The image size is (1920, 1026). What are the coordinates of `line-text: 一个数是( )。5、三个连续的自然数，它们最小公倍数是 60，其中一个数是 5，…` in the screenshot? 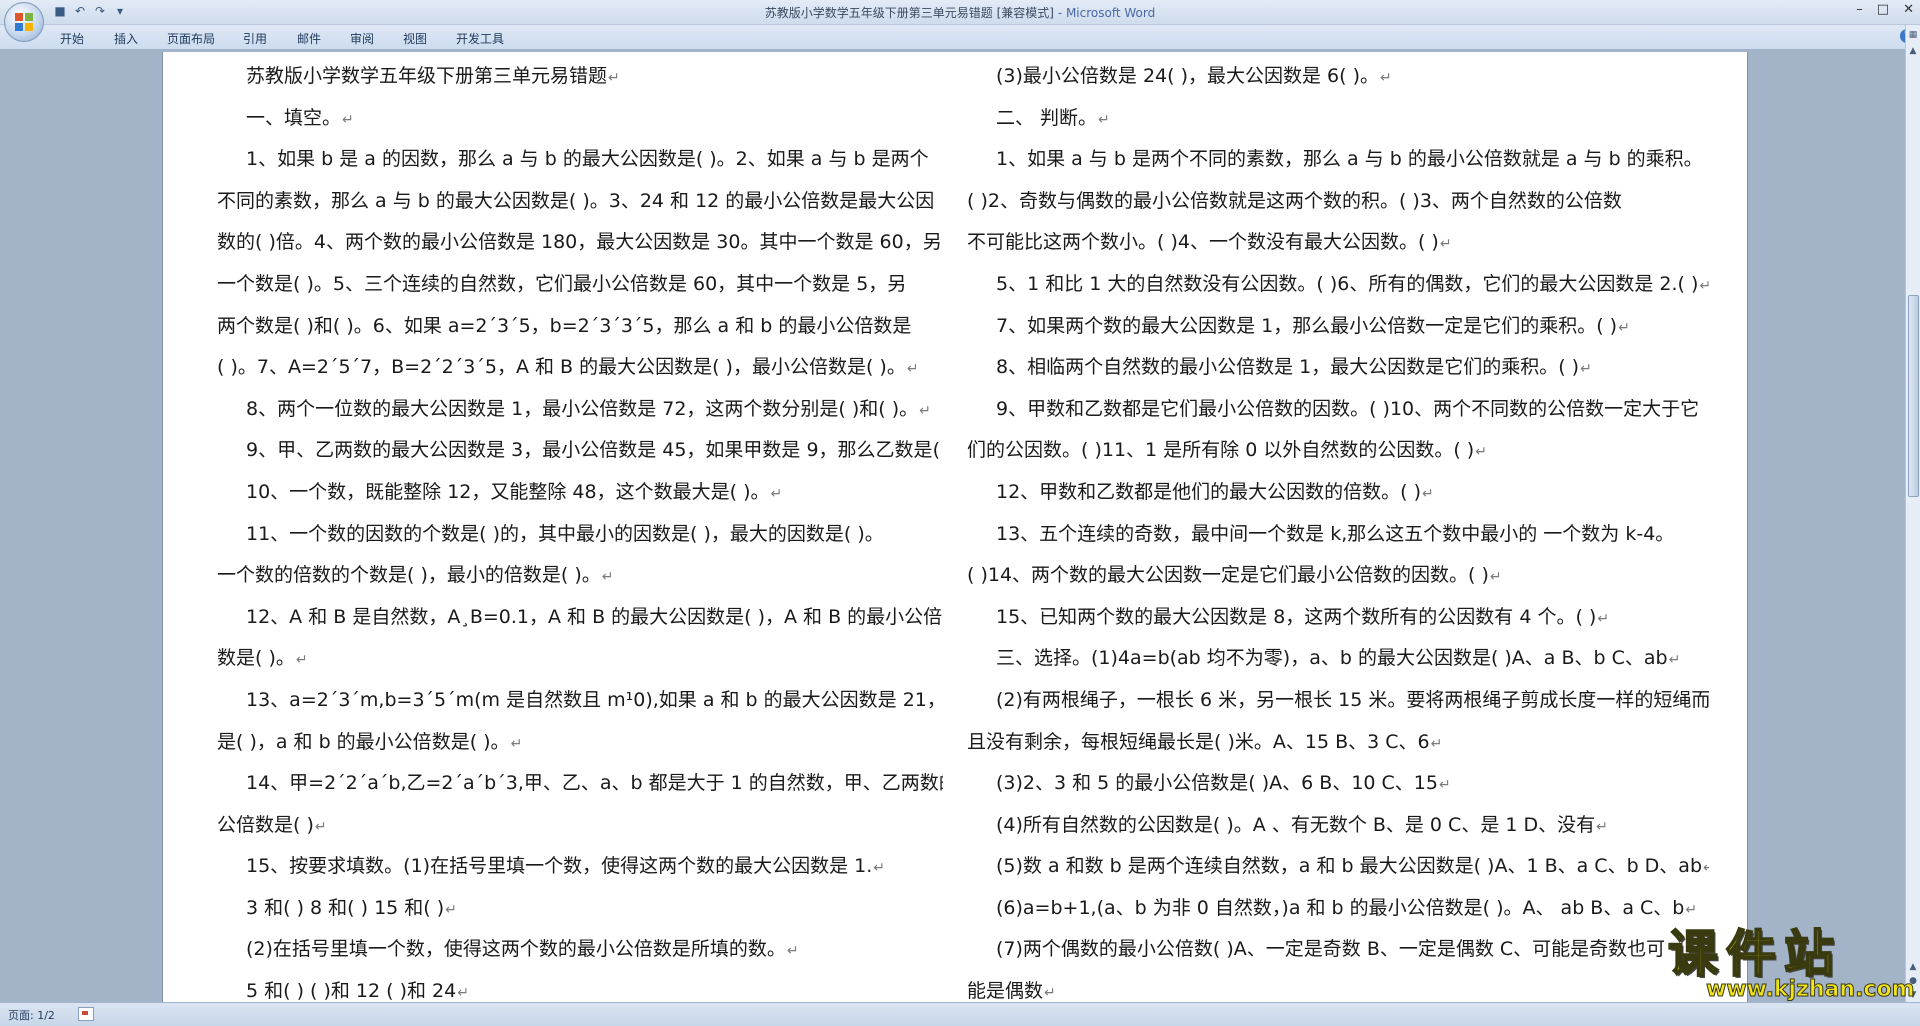 It's located at (562, 283).